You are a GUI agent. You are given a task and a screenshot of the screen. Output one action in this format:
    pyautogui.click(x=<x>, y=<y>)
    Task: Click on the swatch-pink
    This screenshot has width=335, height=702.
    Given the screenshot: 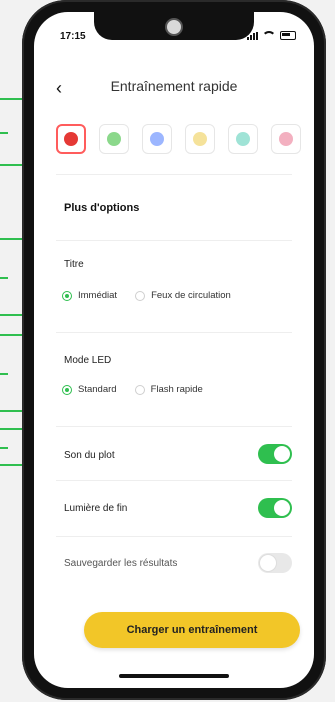 What is the action you would take?
    pyautogui.click(x=286, y=139)
    